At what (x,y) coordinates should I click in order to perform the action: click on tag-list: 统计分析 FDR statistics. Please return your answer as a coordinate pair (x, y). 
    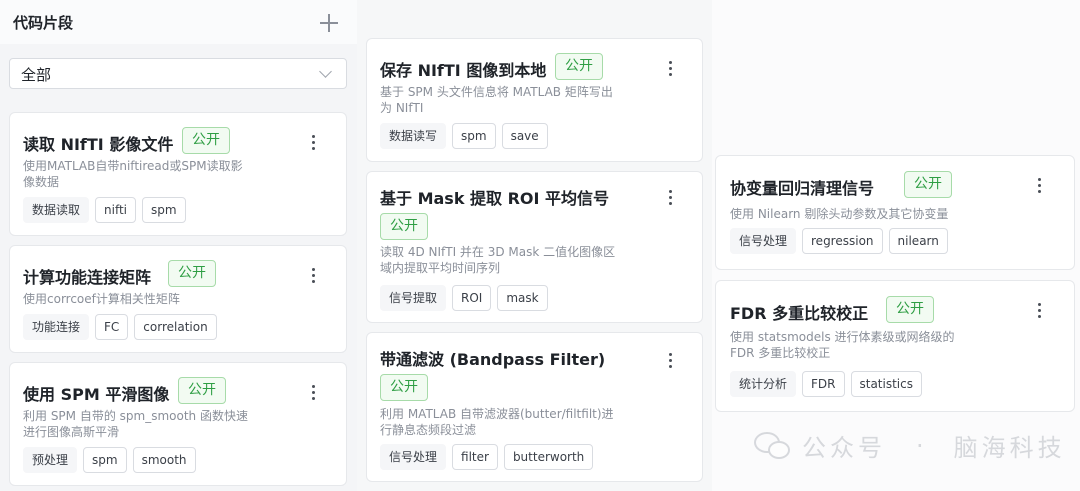
    Looking at the image, I should click on (826, 384).